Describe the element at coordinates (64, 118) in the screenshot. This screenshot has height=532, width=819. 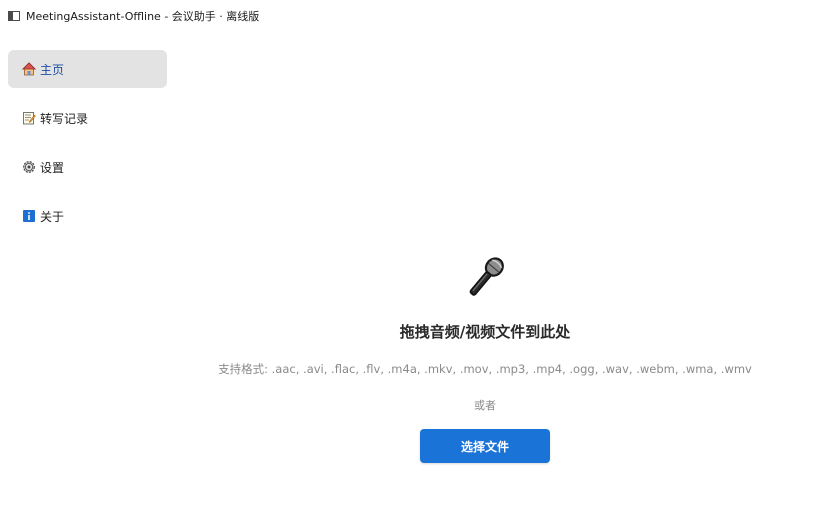
I see `sidebar-item-label: 转写记录` at that location.